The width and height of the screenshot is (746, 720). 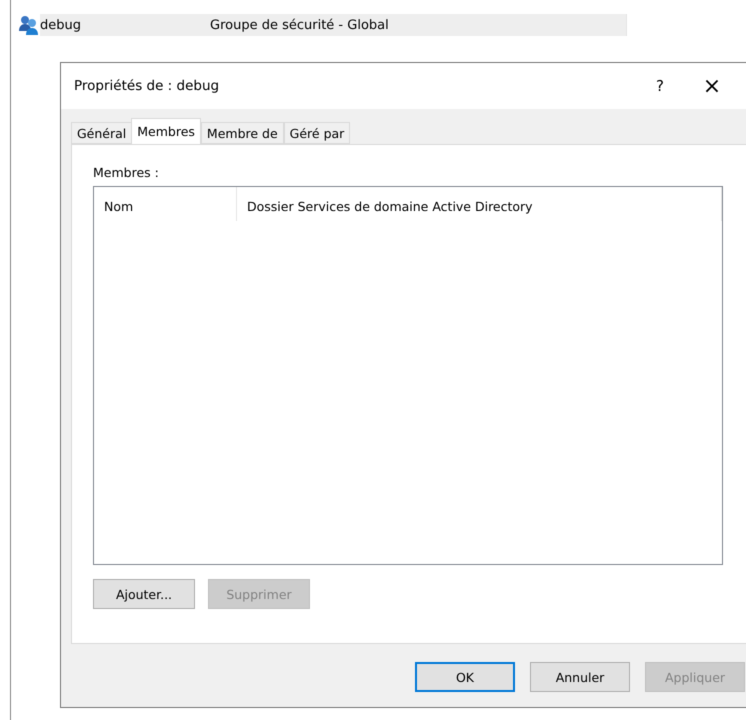 I want to click on tab: Géré par, so click(x=317, y=133).